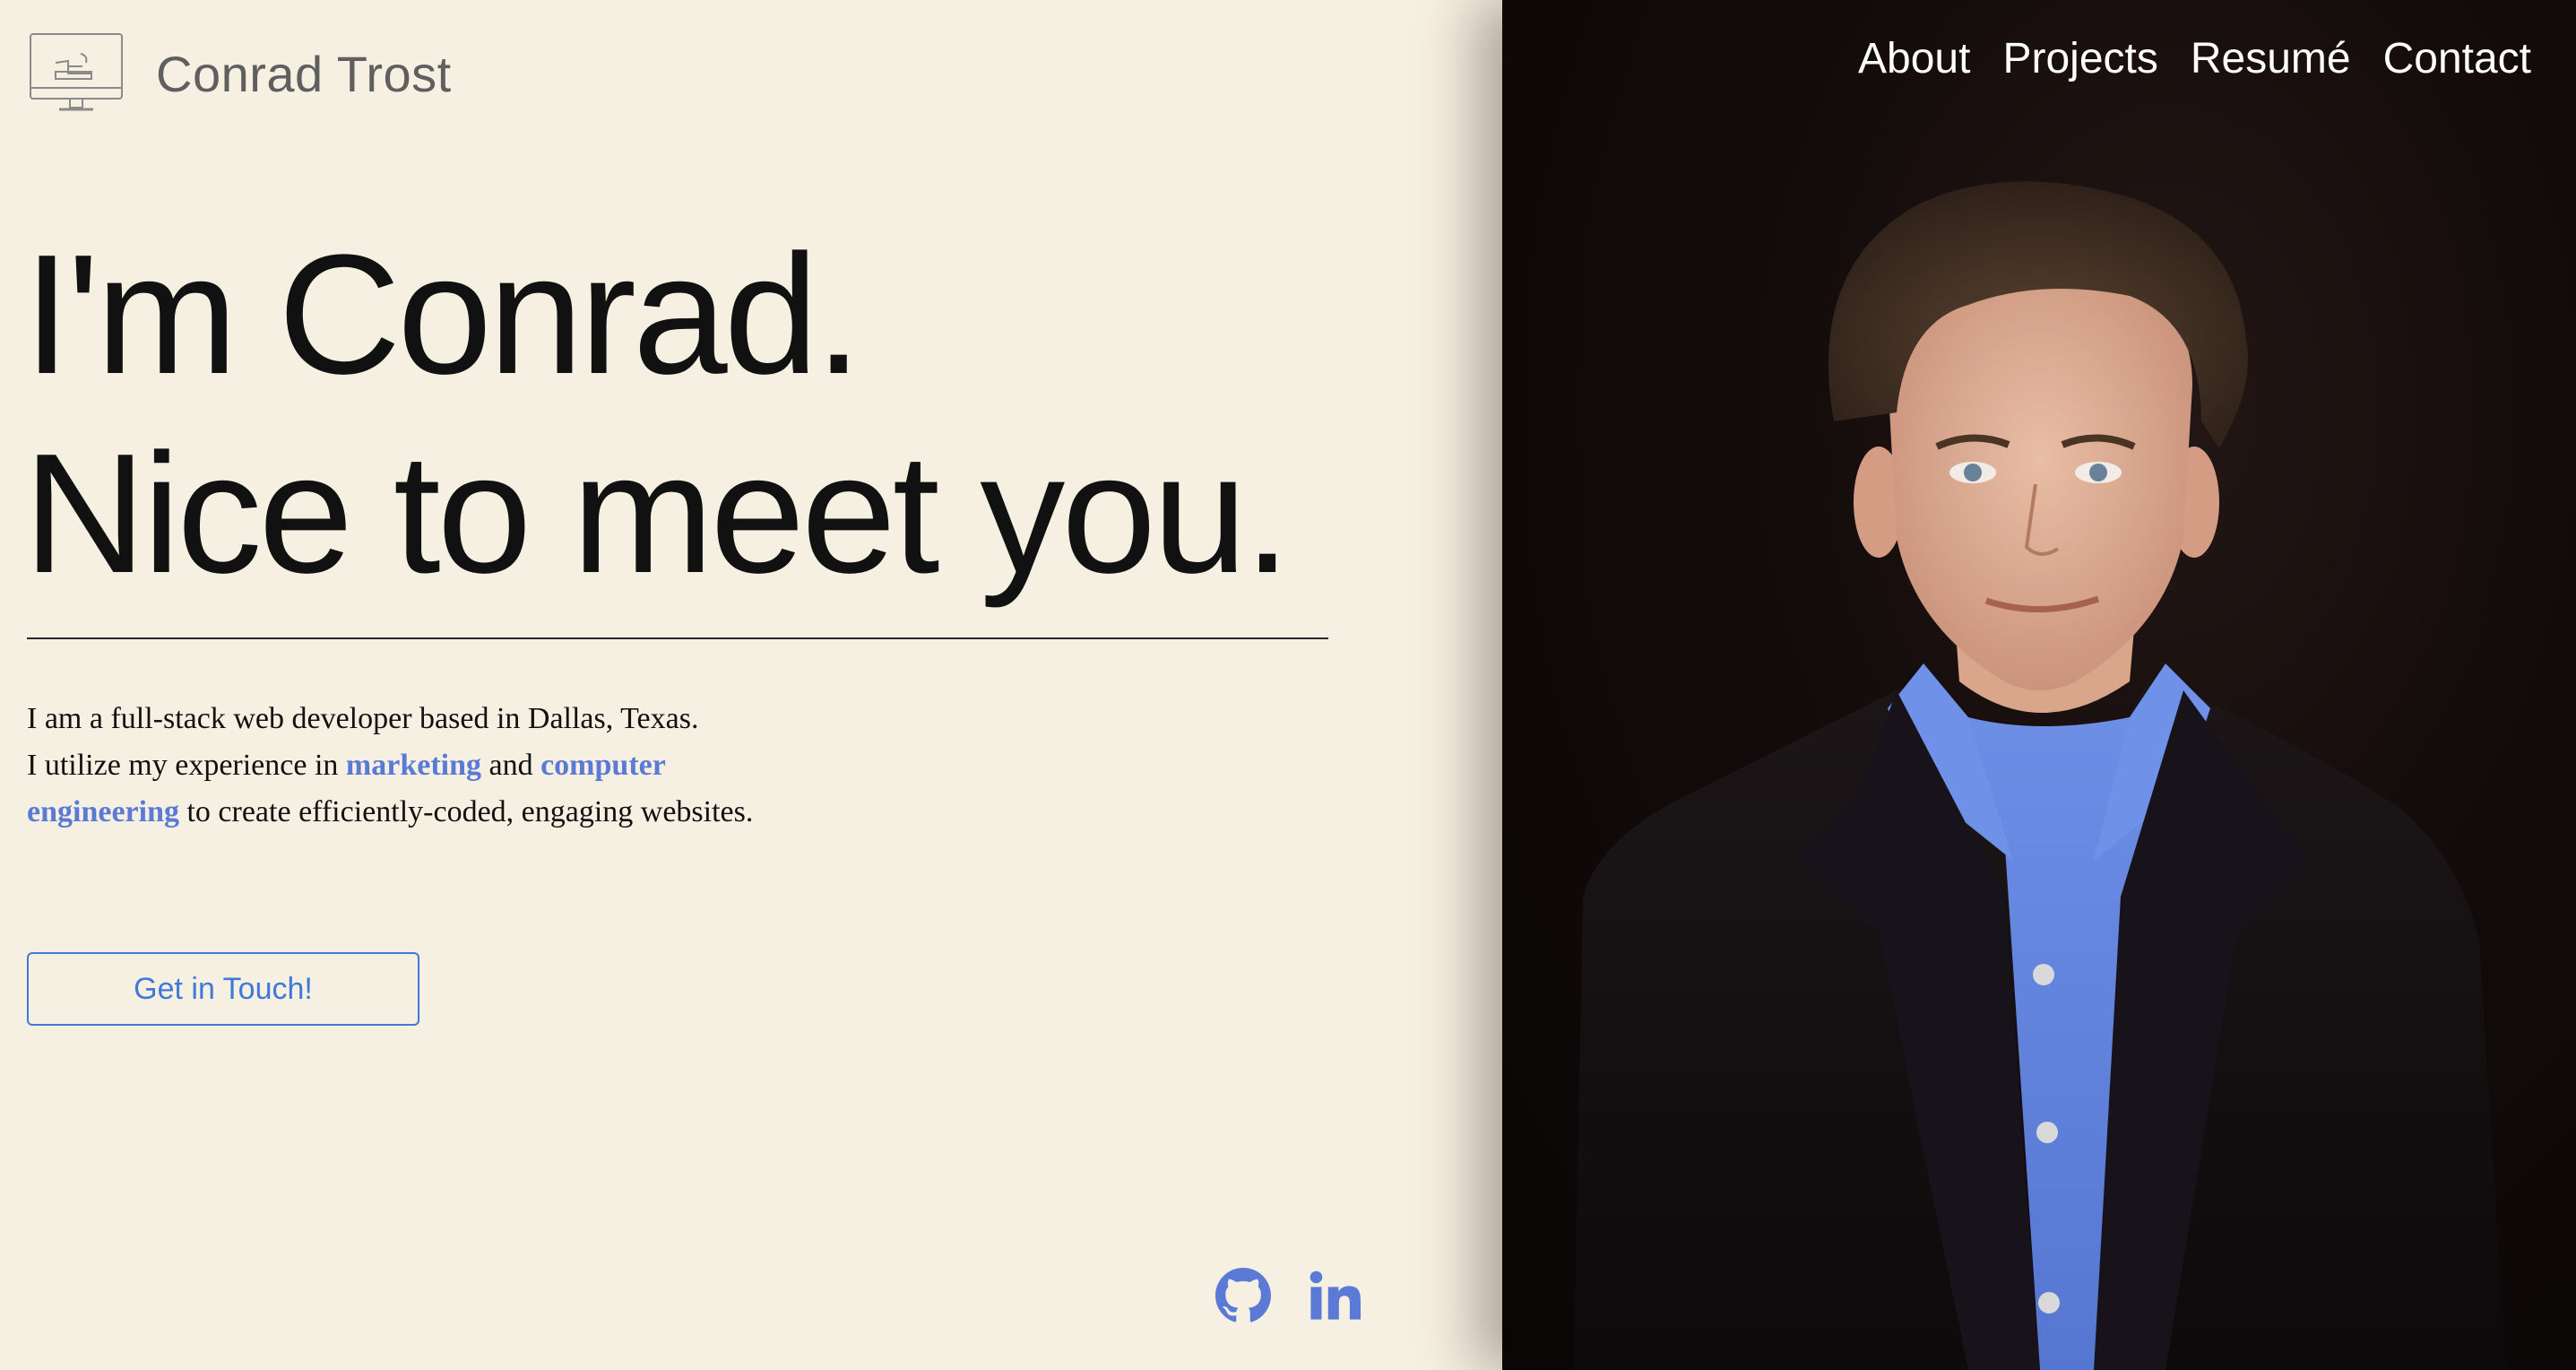 This screenshot has height=1370, width=2576. What do you see at coordinates (511, 765) in the screenshot?
I see `bio-text-2: and` at bounding box center [511, 765].